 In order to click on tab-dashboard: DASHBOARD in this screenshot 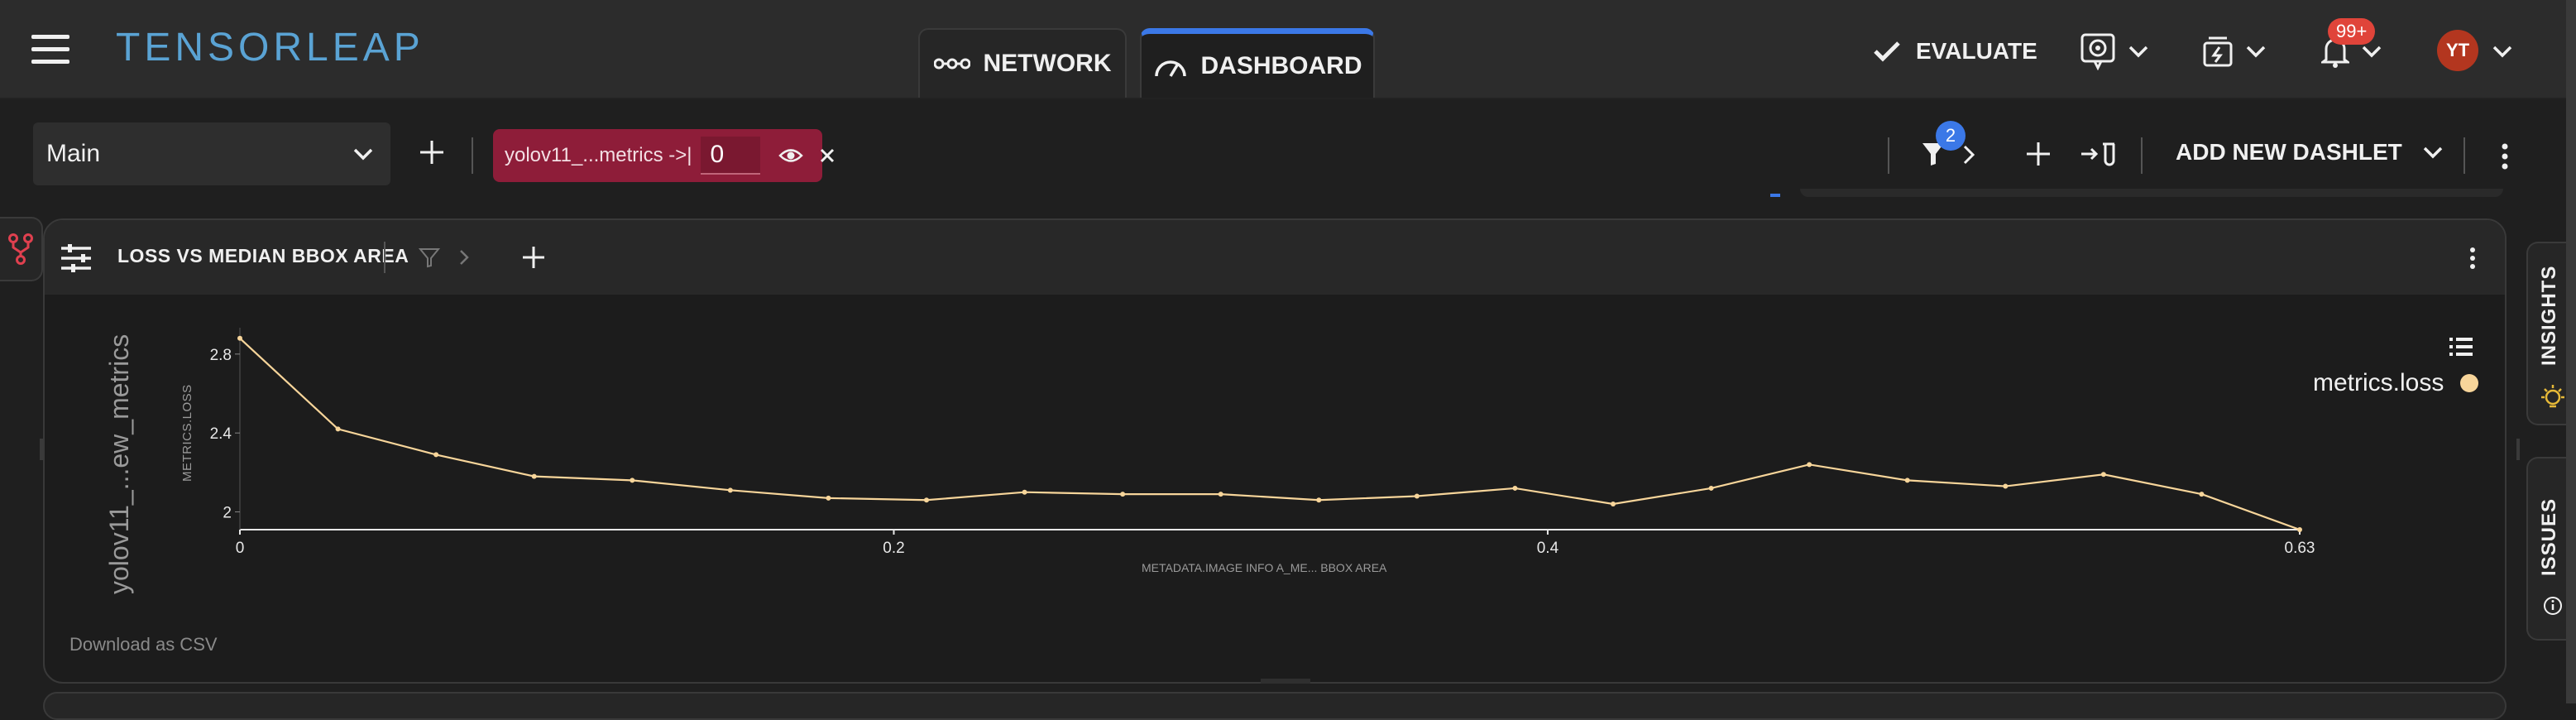, I will do `click(1258, 63)`.